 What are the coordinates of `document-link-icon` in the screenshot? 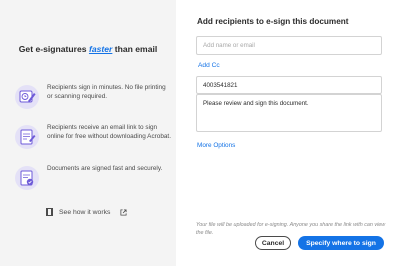 It's located at (27, 137).